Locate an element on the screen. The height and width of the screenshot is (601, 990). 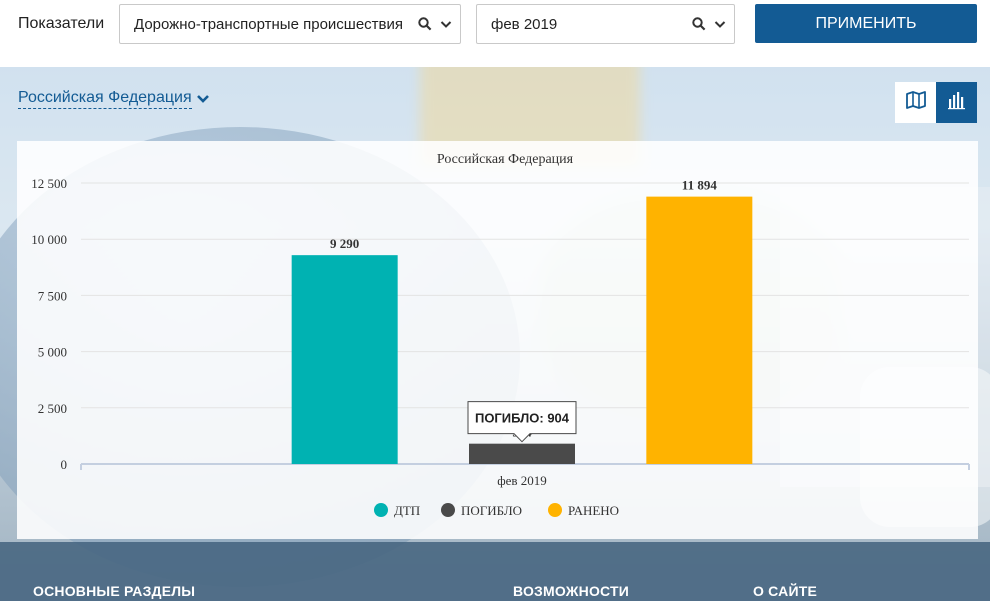
footer-features: ВОЗМОЖНОСТИ is located at coordinates (571, 591).